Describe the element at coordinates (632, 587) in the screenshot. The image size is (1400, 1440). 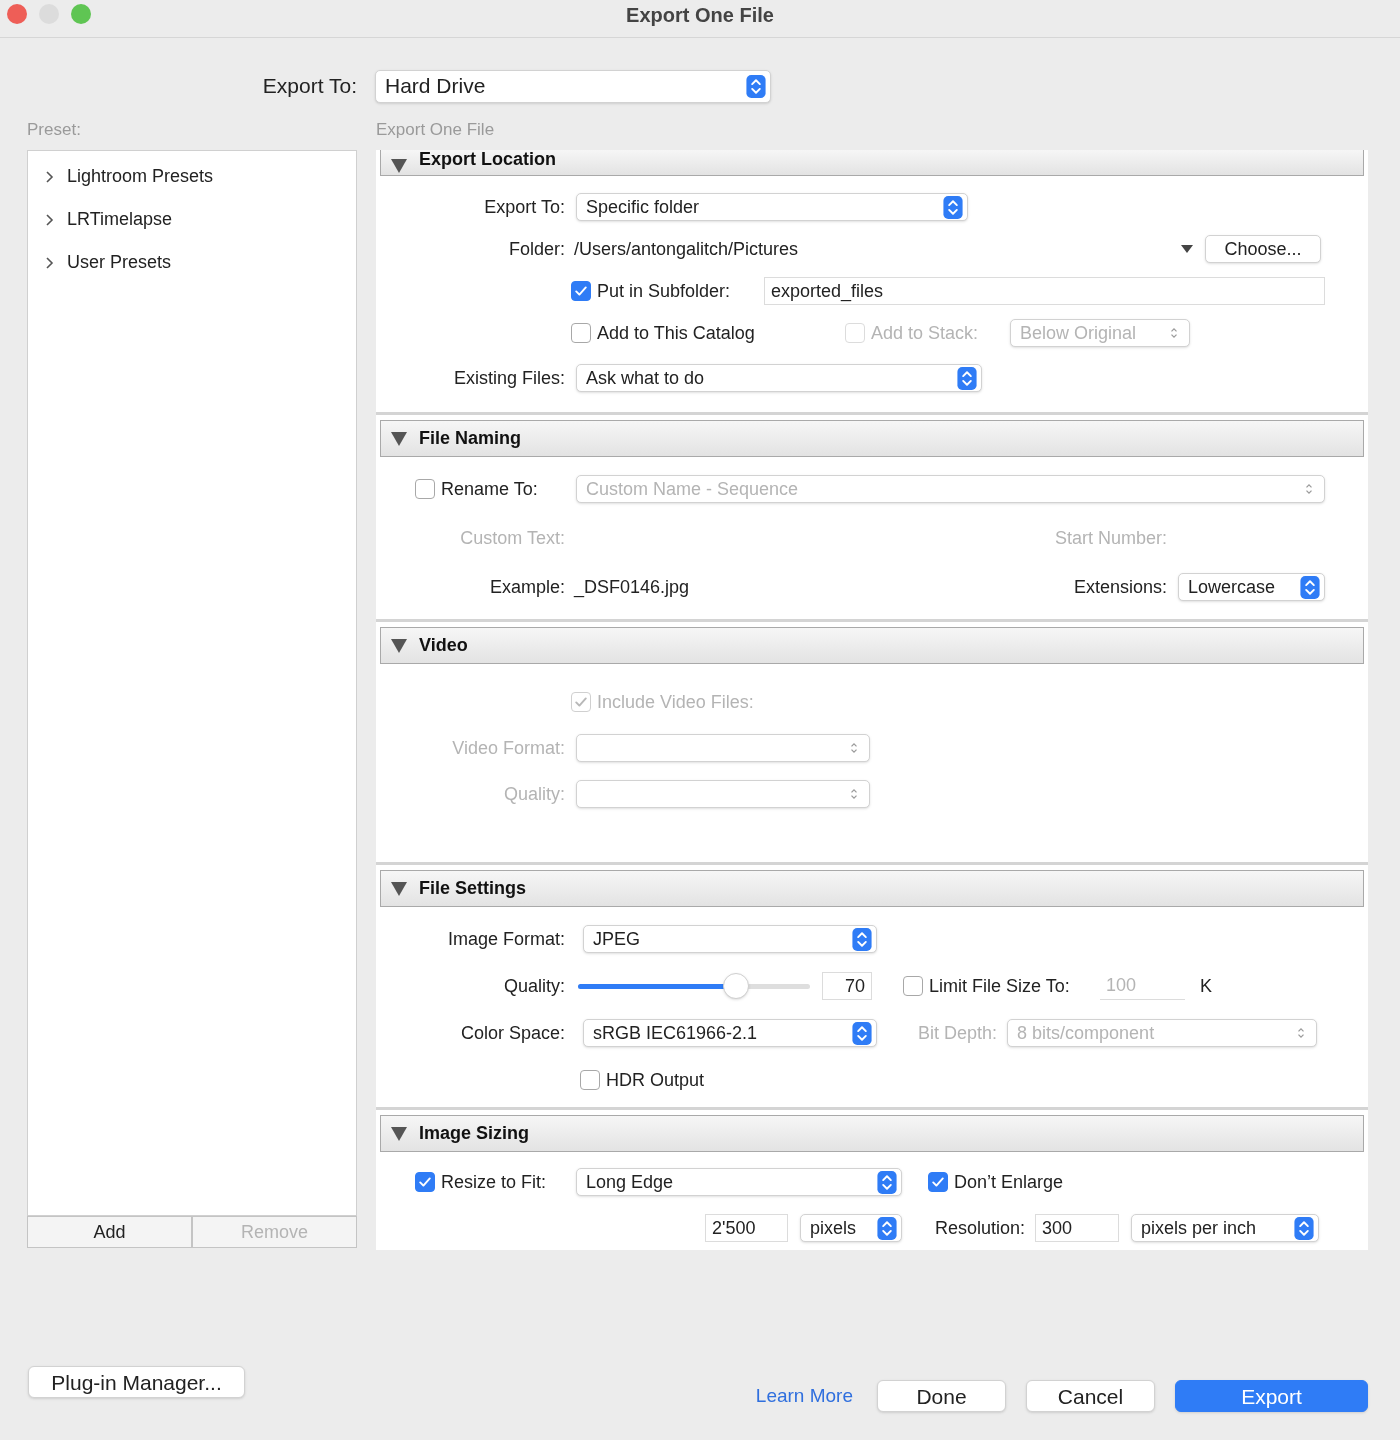
I see `example-filename: _DSF0146.jpg` at that location.